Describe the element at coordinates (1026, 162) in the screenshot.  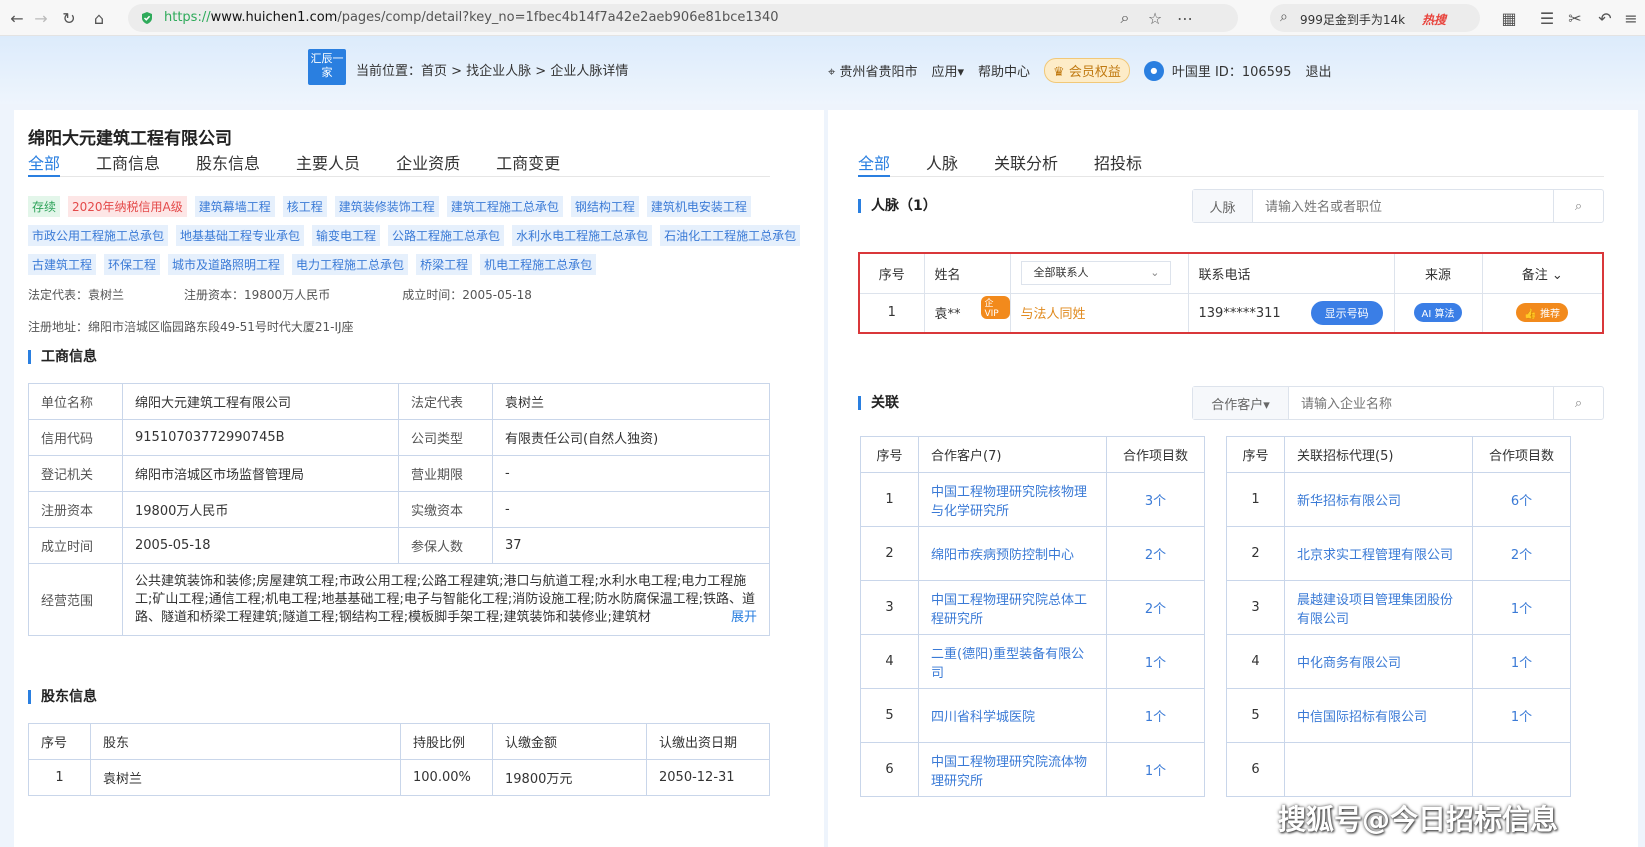
I see `tab-relation-analysis: 关联分析` at that location.